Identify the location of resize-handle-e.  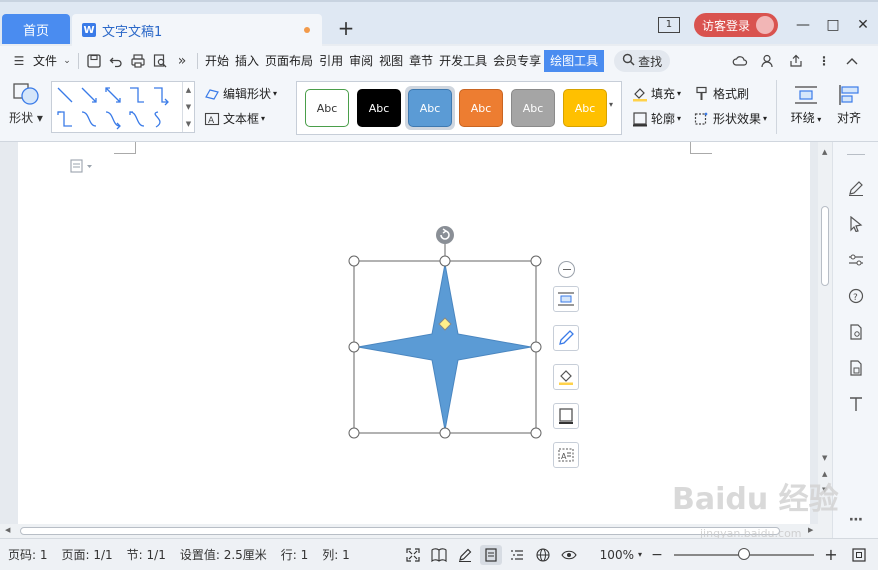
(536, 347).